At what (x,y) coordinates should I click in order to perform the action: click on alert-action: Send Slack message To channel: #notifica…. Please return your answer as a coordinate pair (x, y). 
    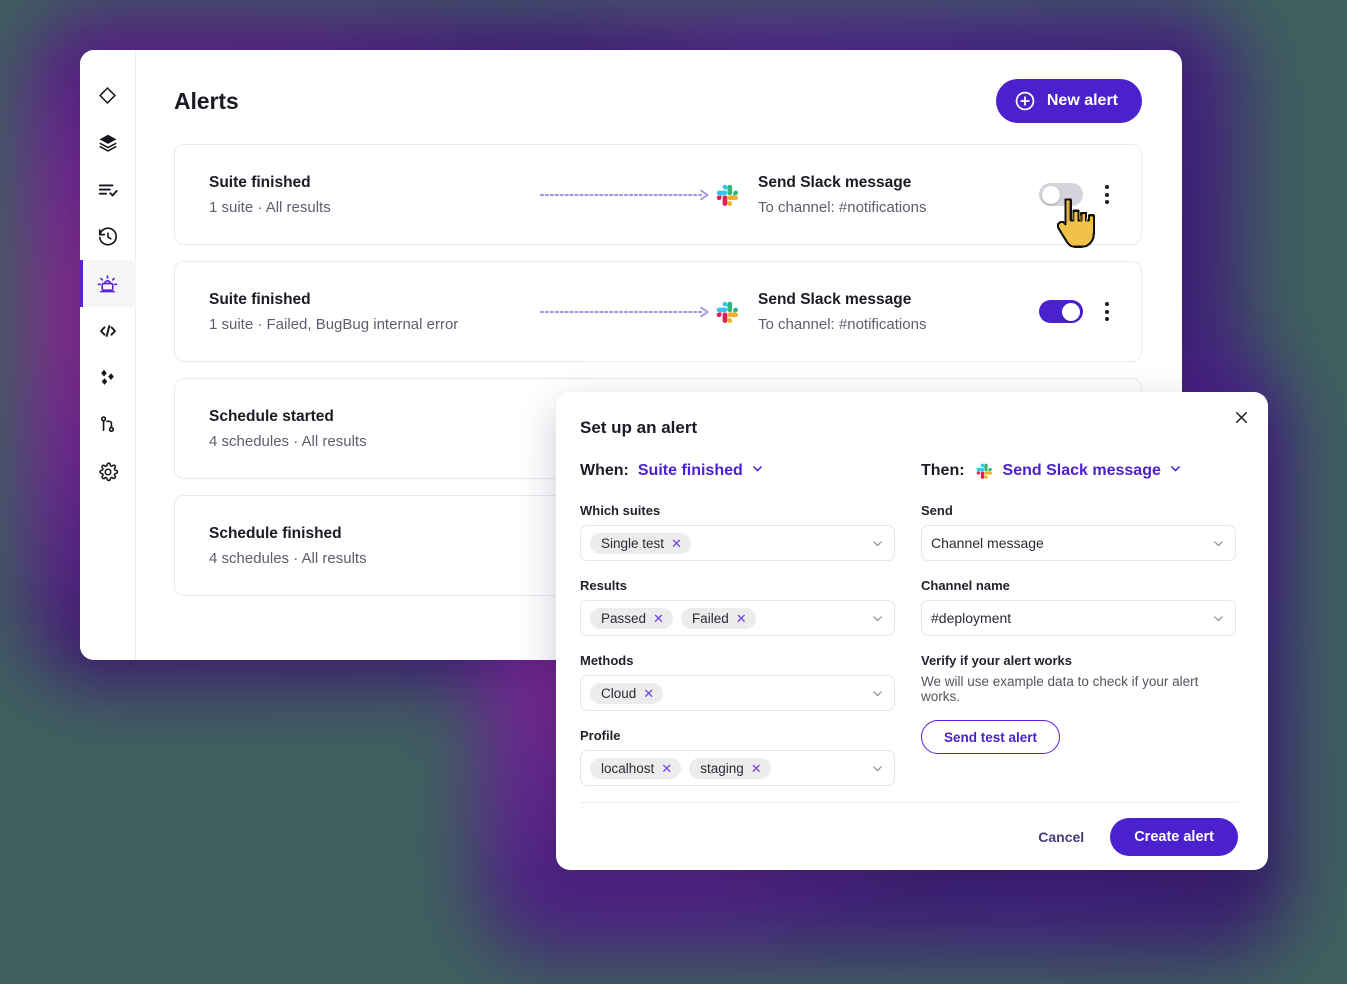
    Looking at the image, I should click on (863, 312).